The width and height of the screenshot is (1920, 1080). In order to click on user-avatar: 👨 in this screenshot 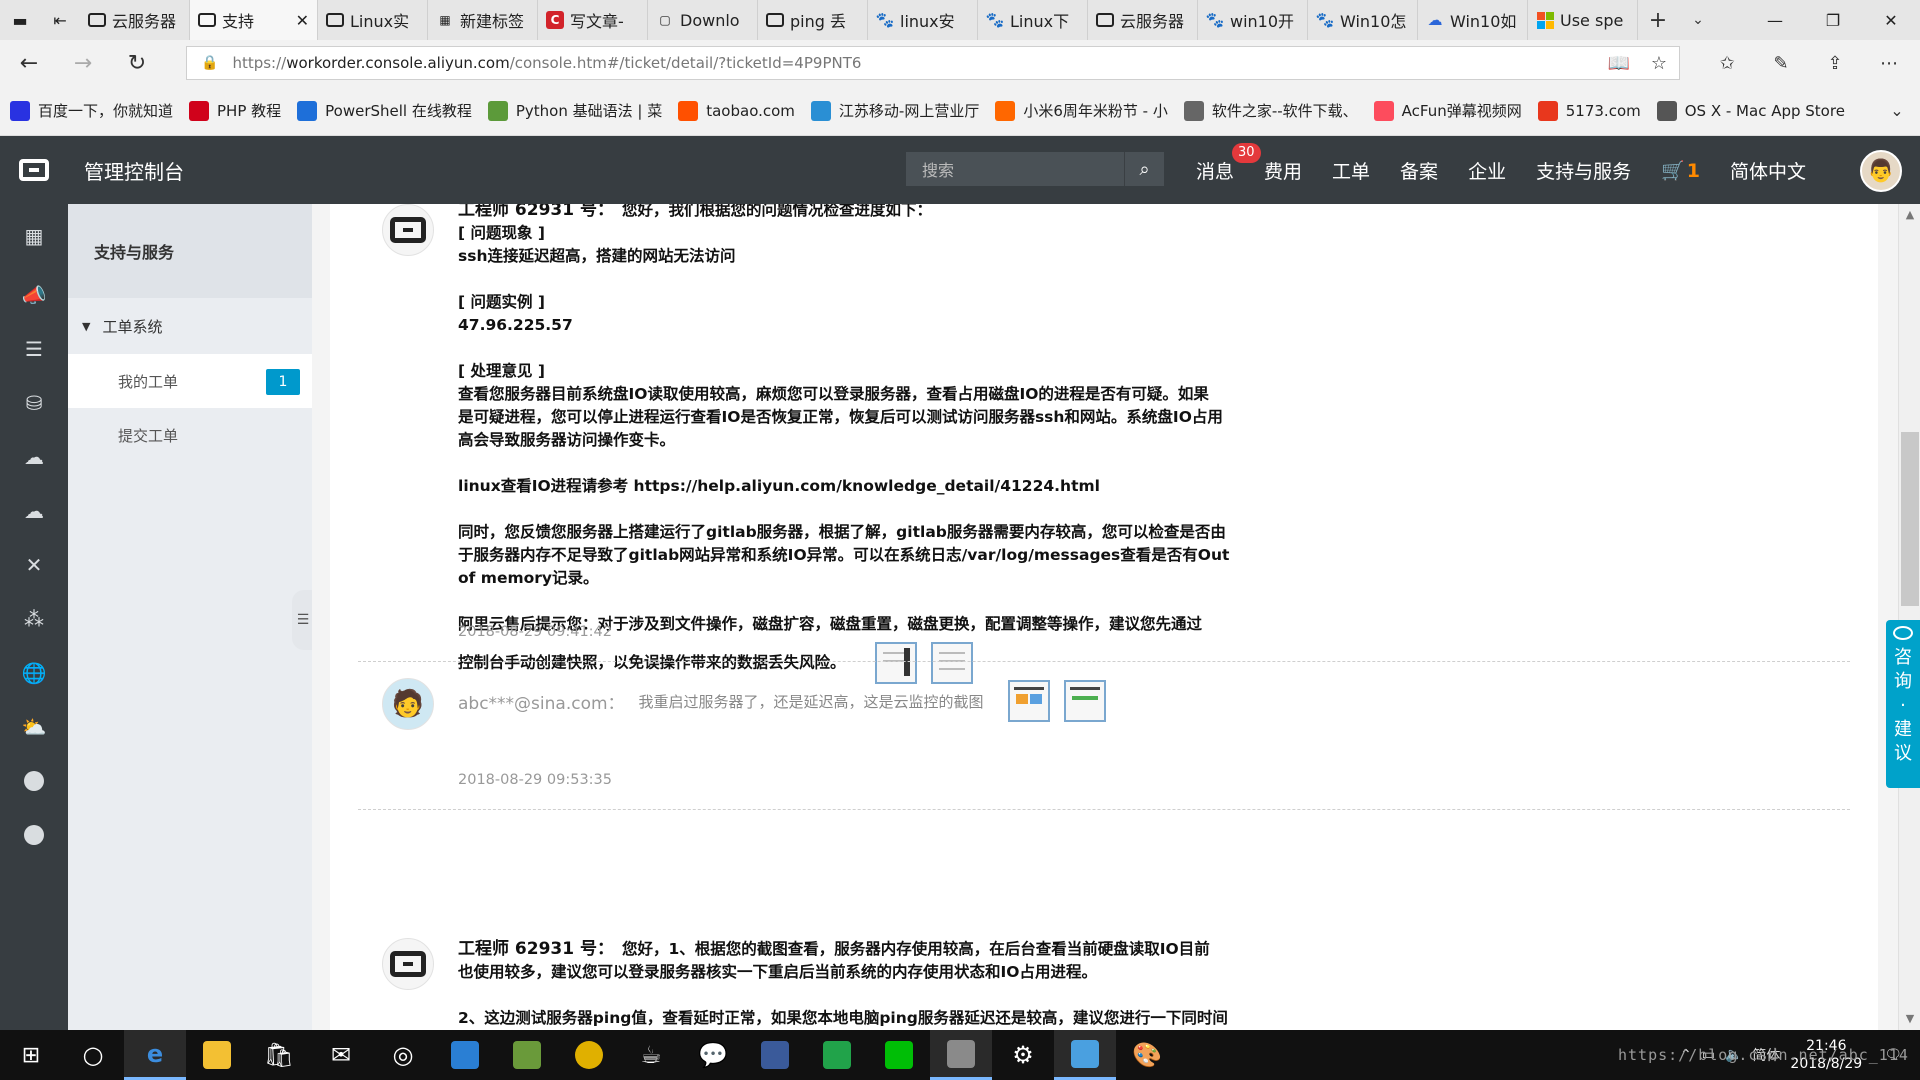, I will do `click(1881, 171)`.